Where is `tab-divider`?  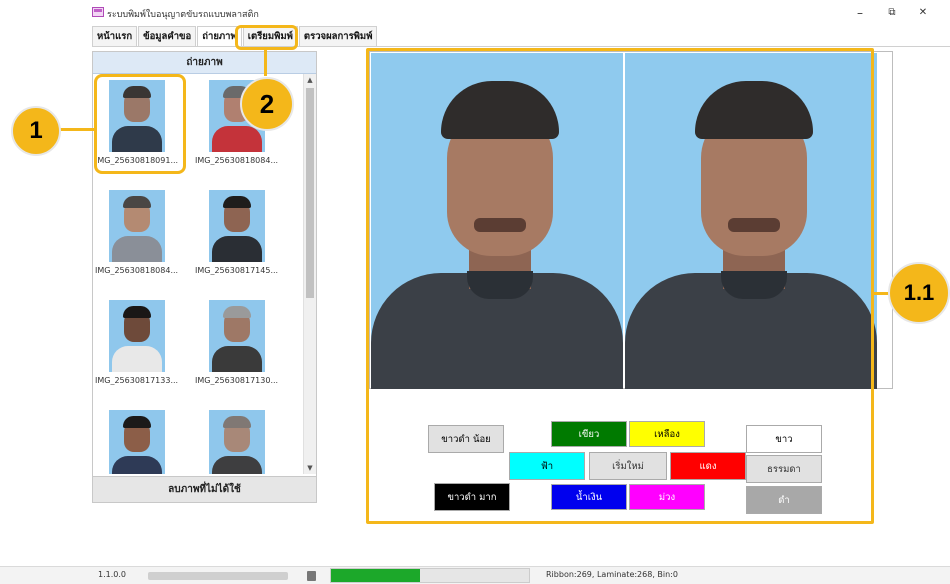 tab-divider is located at coordinates (521, 46).